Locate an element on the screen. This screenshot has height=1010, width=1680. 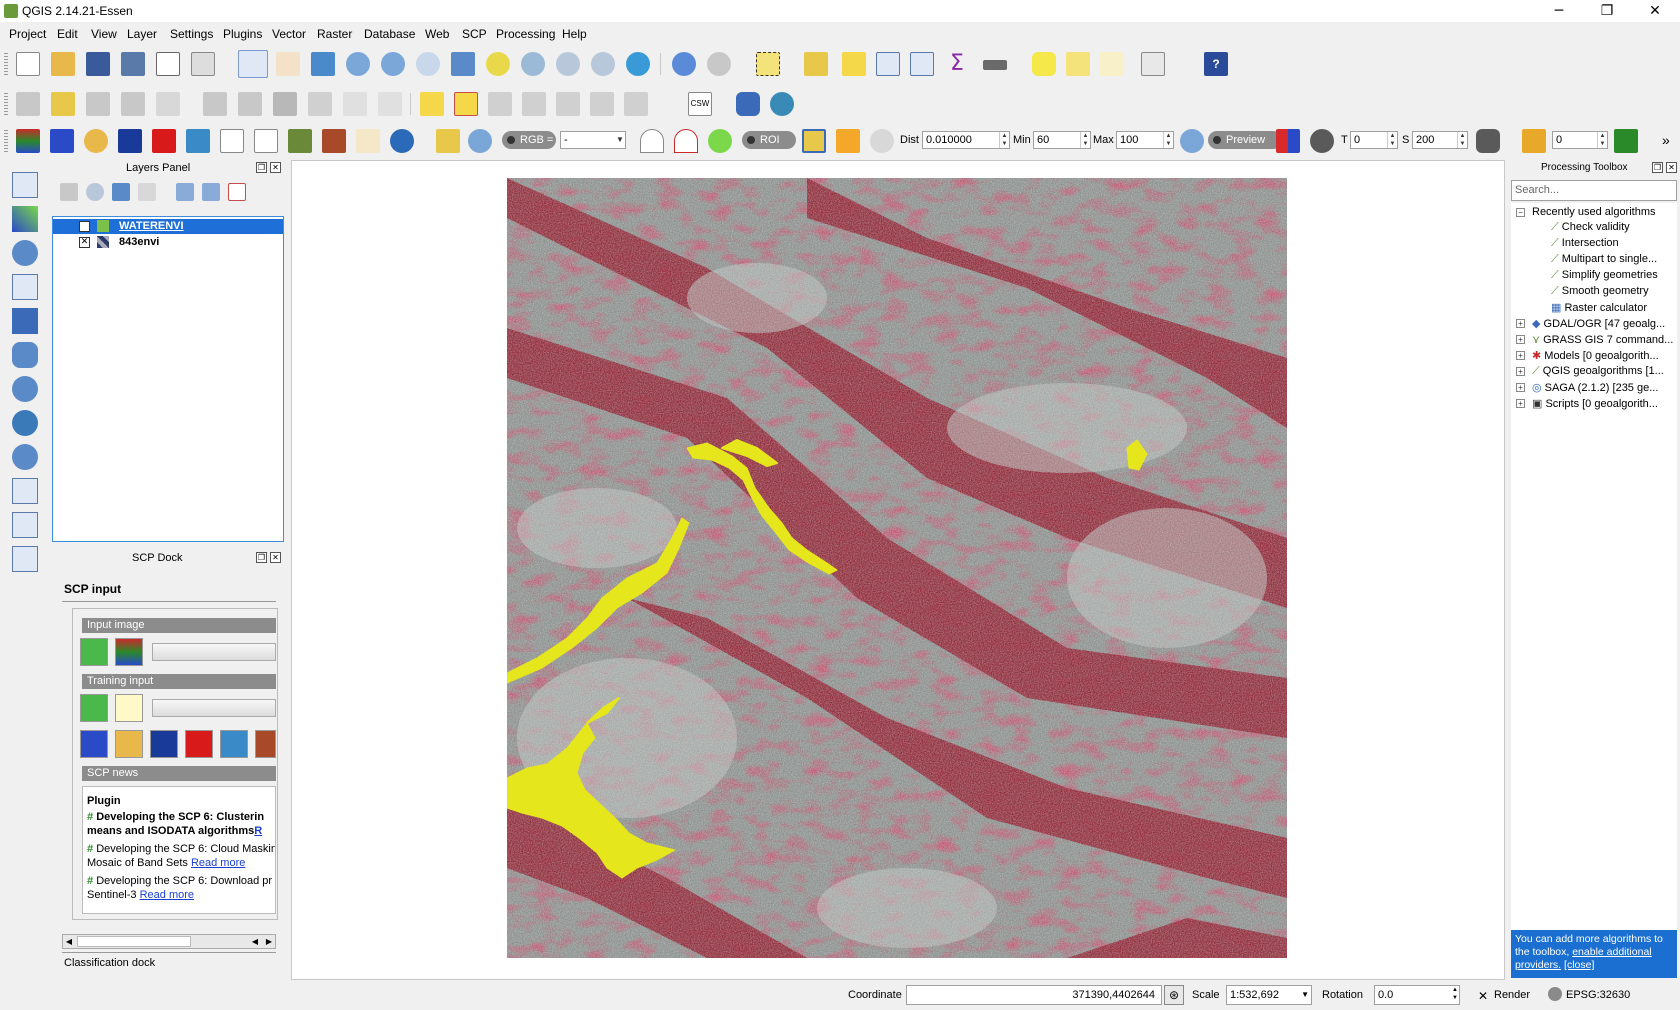
scp-help-icon is located at coordinates (402, 141).